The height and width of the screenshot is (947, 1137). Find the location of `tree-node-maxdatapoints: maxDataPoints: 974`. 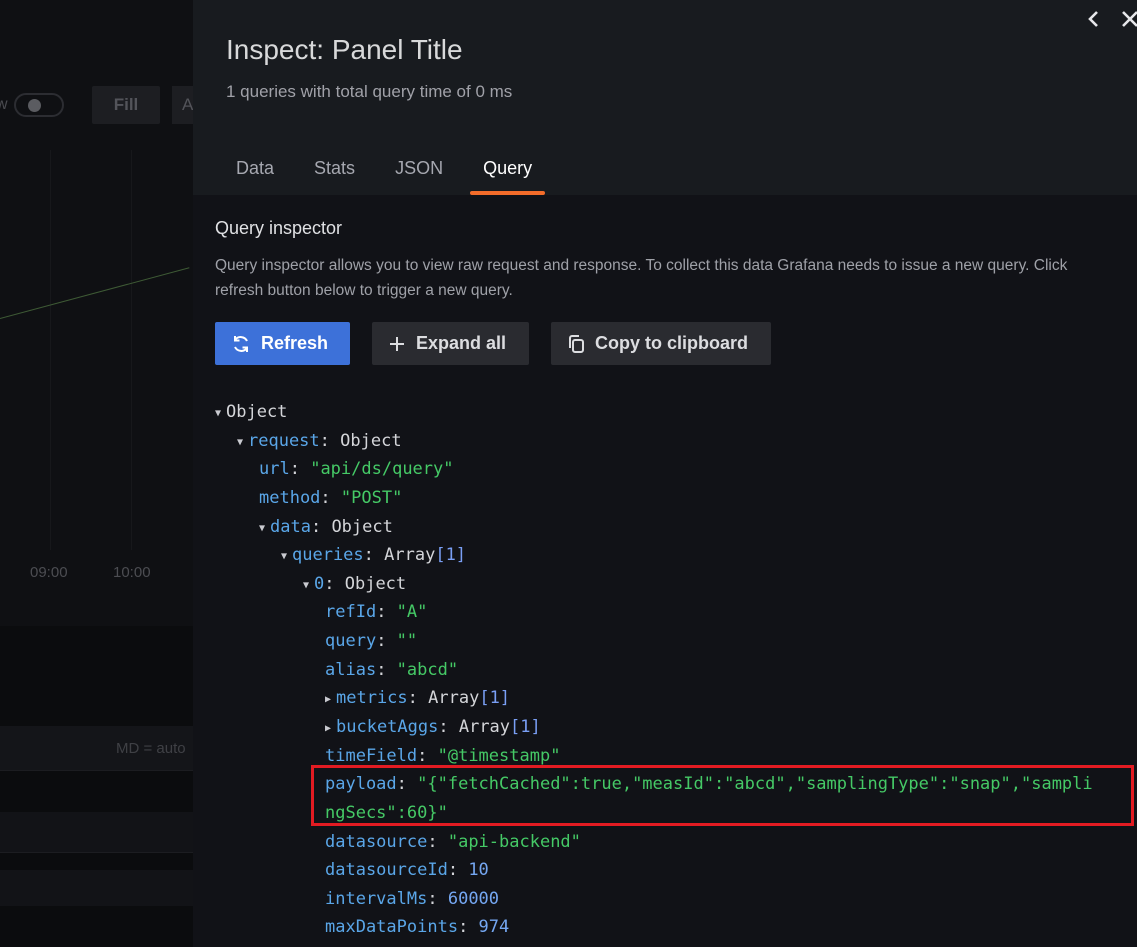

tree-node-maxdatapoints: maxDataPoints: 974 is located at coordinates (417, 927).